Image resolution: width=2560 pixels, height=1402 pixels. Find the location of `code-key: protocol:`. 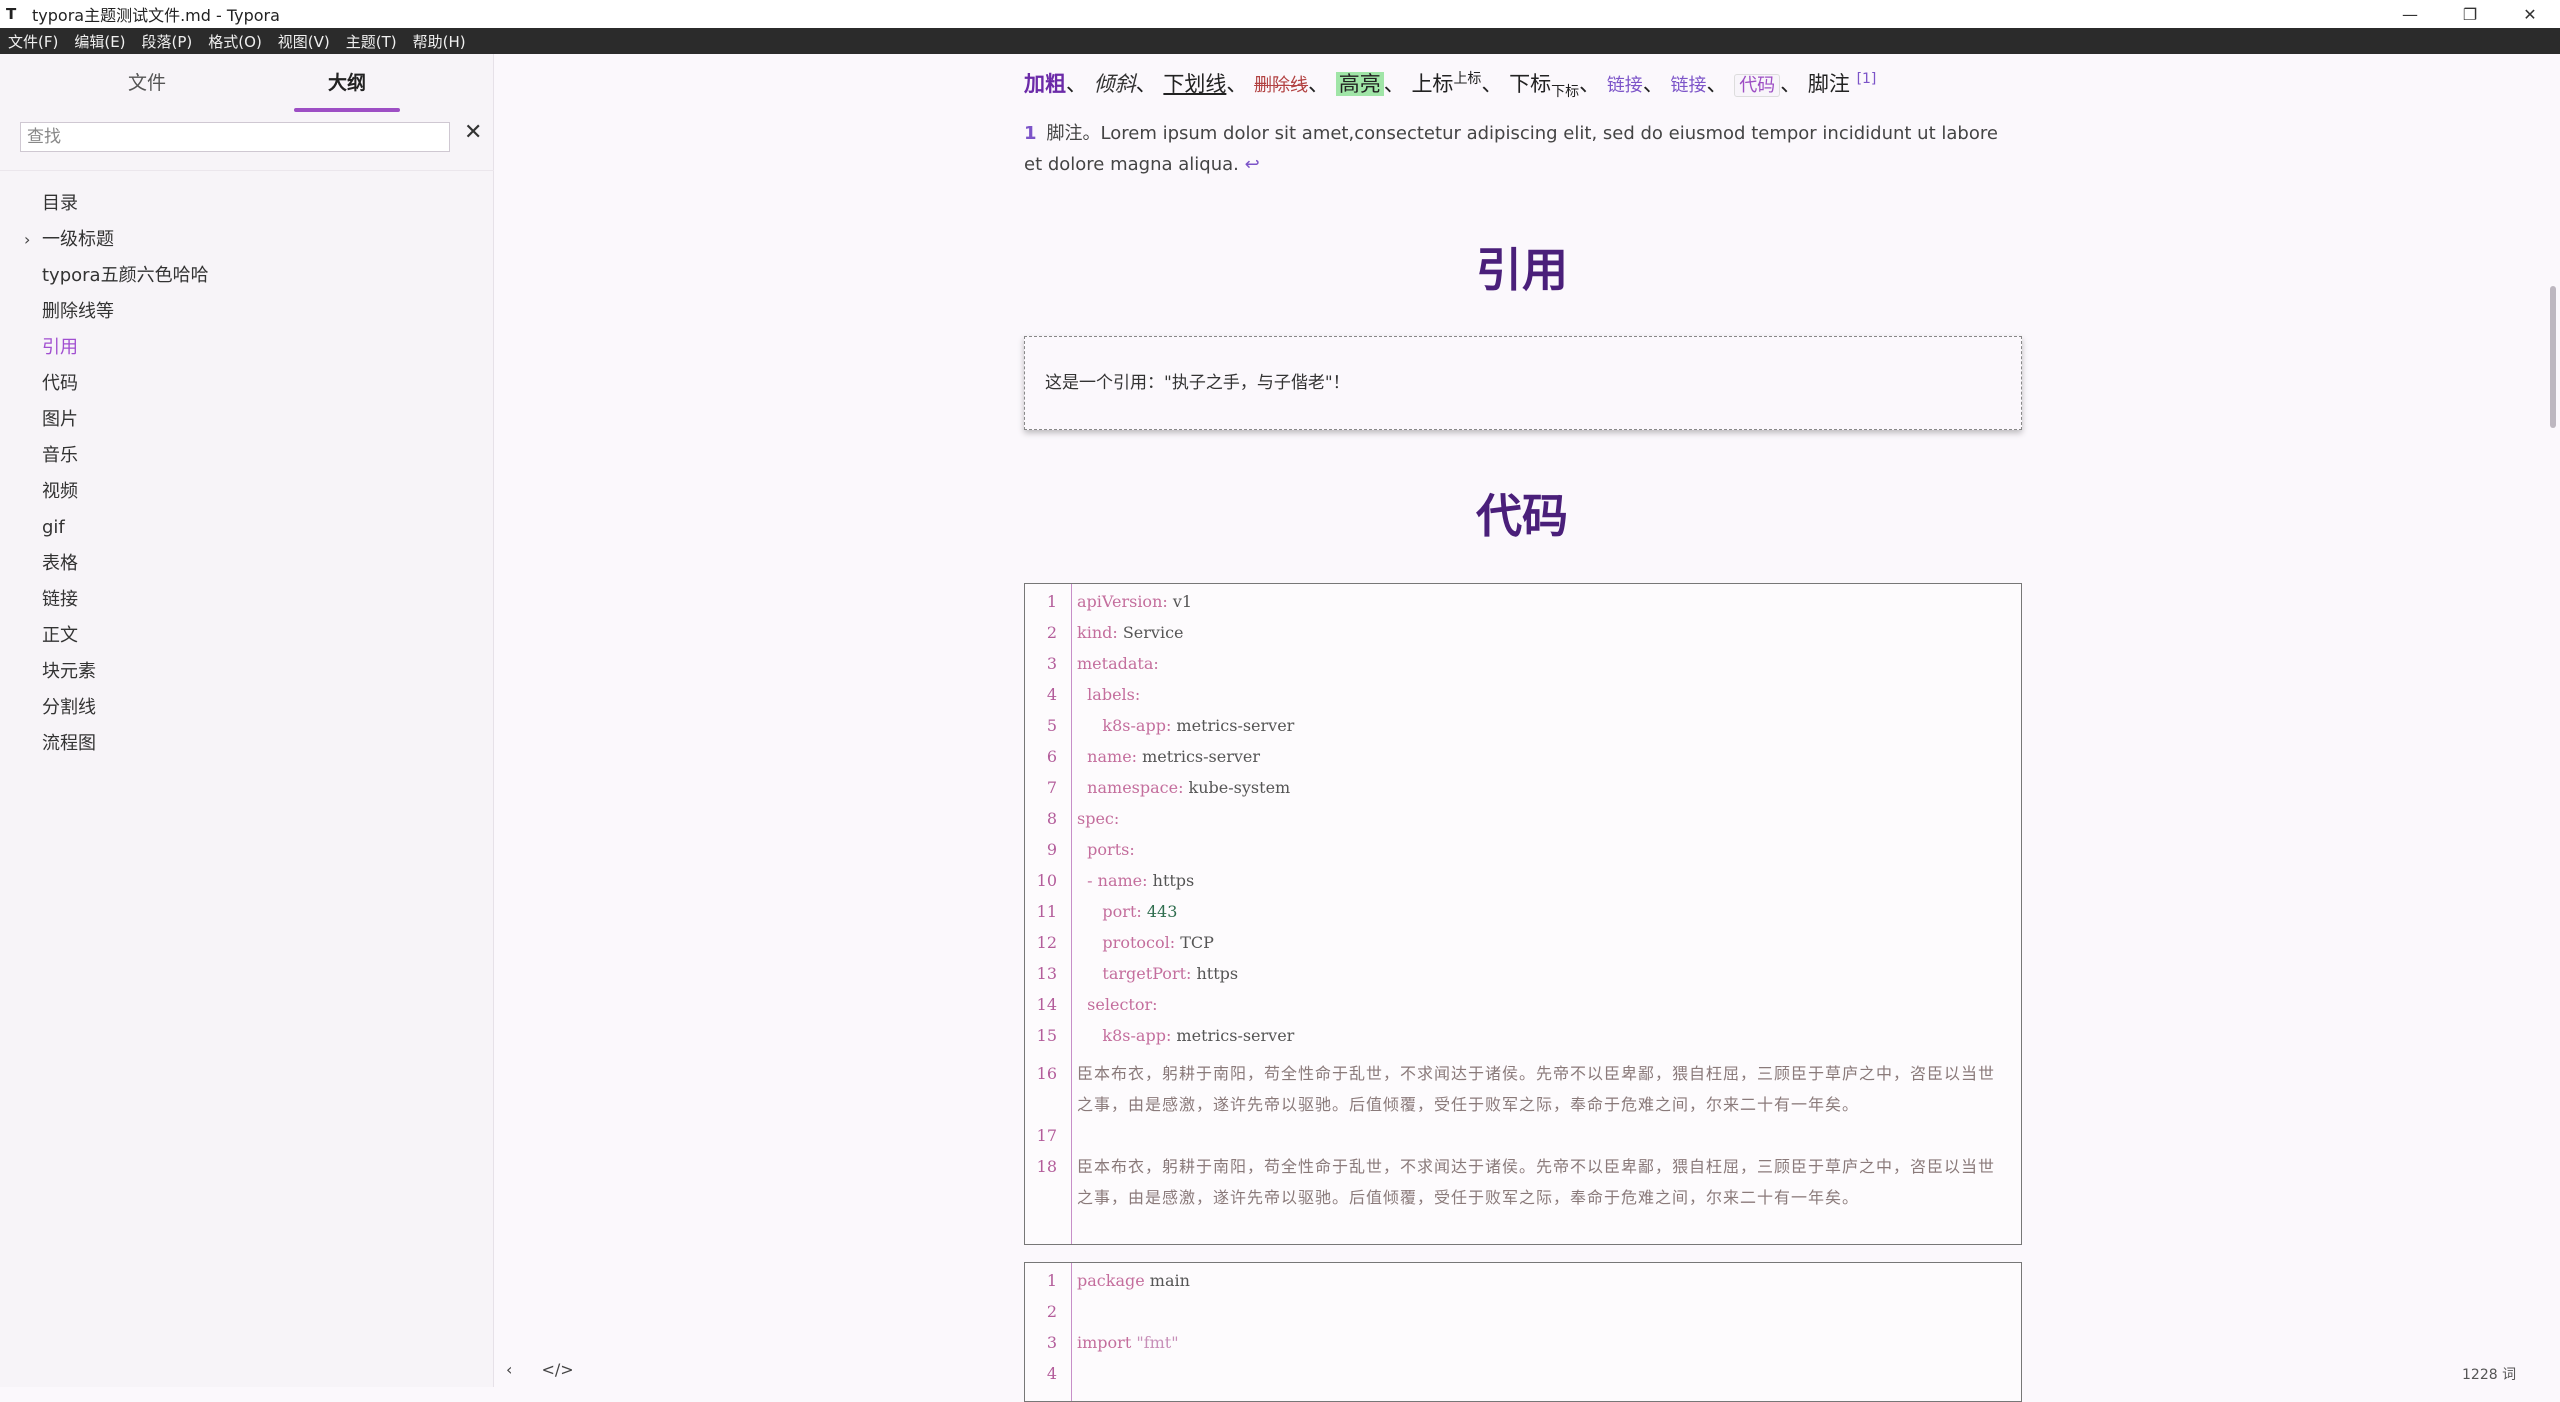

code-key: protocol: is located at coordinates (1126, 942).